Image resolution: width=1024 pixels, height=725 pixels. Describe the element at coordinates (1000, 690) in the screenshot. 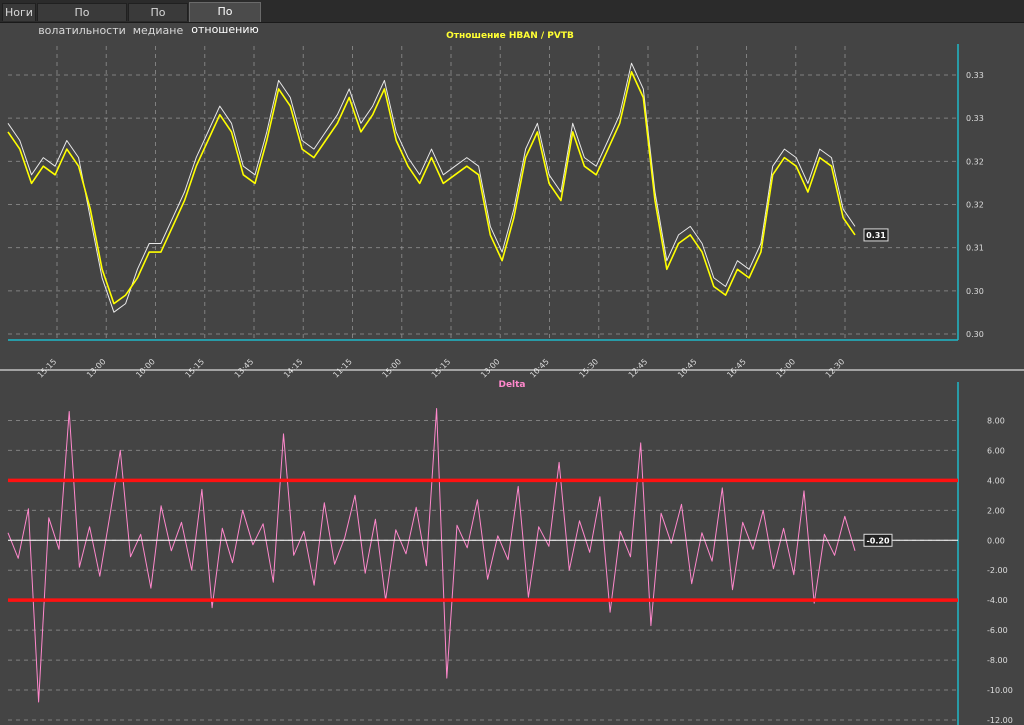

I see `delta-y-tick-label: -10.00` at that location.